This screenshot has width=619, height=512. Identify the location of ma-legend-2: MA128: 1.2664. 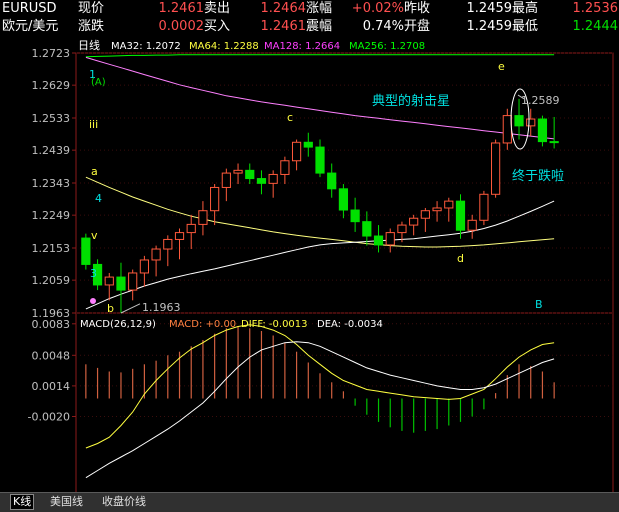
(302, 46).